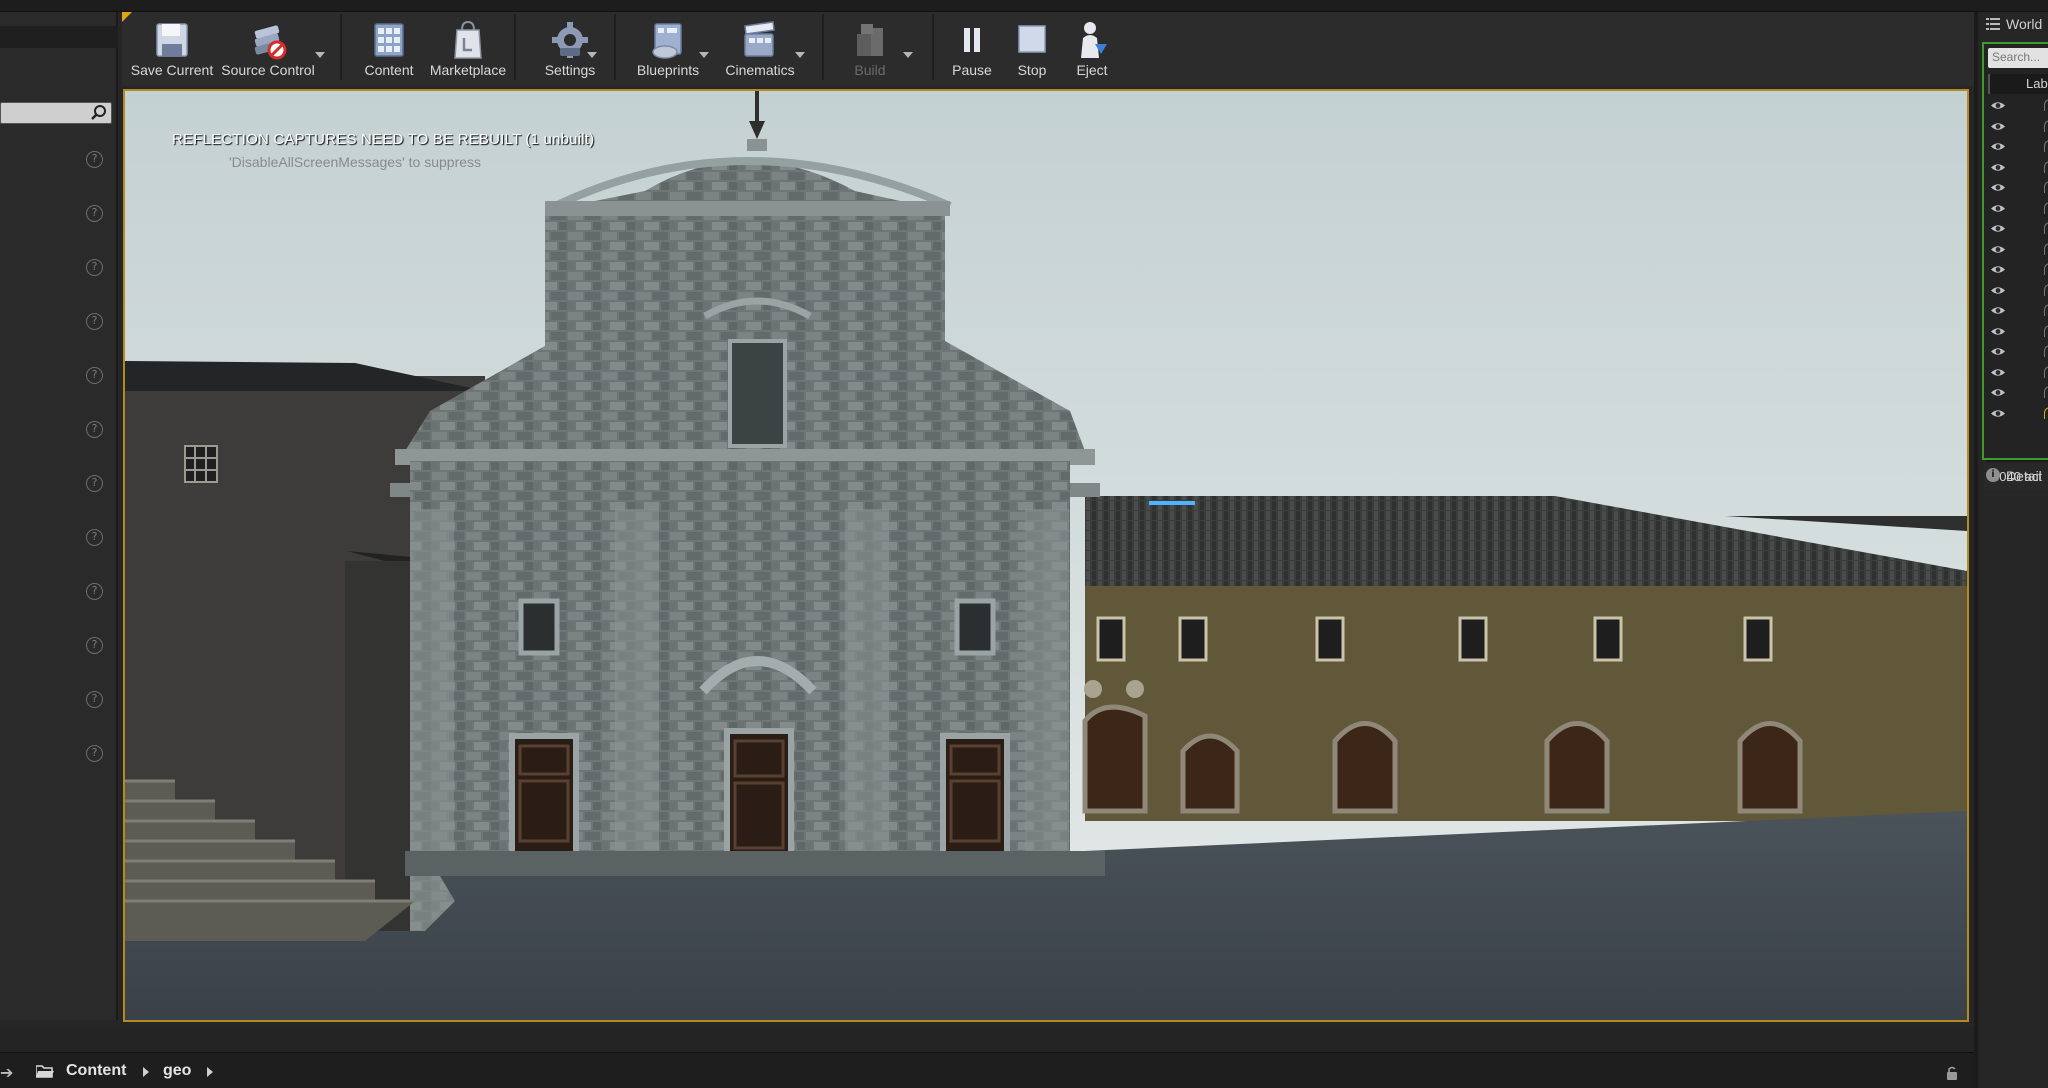 The image size is (2048, 1088). I want to click on title-strip, so click(1024, 6).